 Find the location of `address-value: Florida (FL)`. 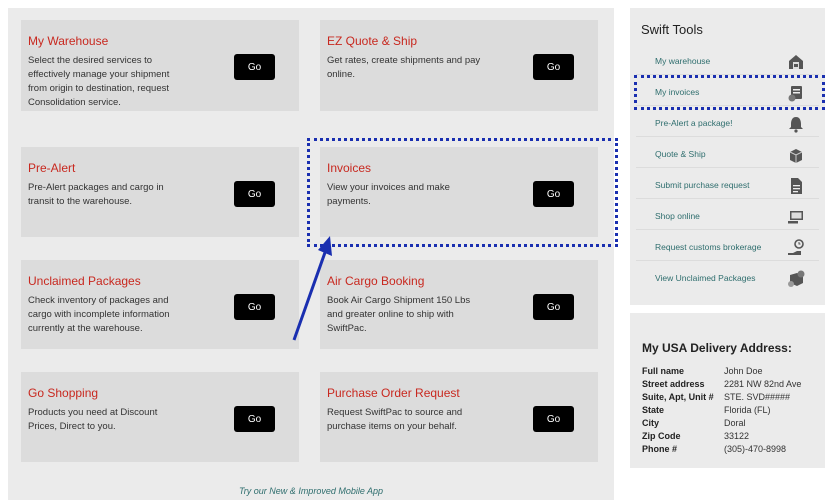

address-value: Florida (FL) is located at coordinates (747, 410).